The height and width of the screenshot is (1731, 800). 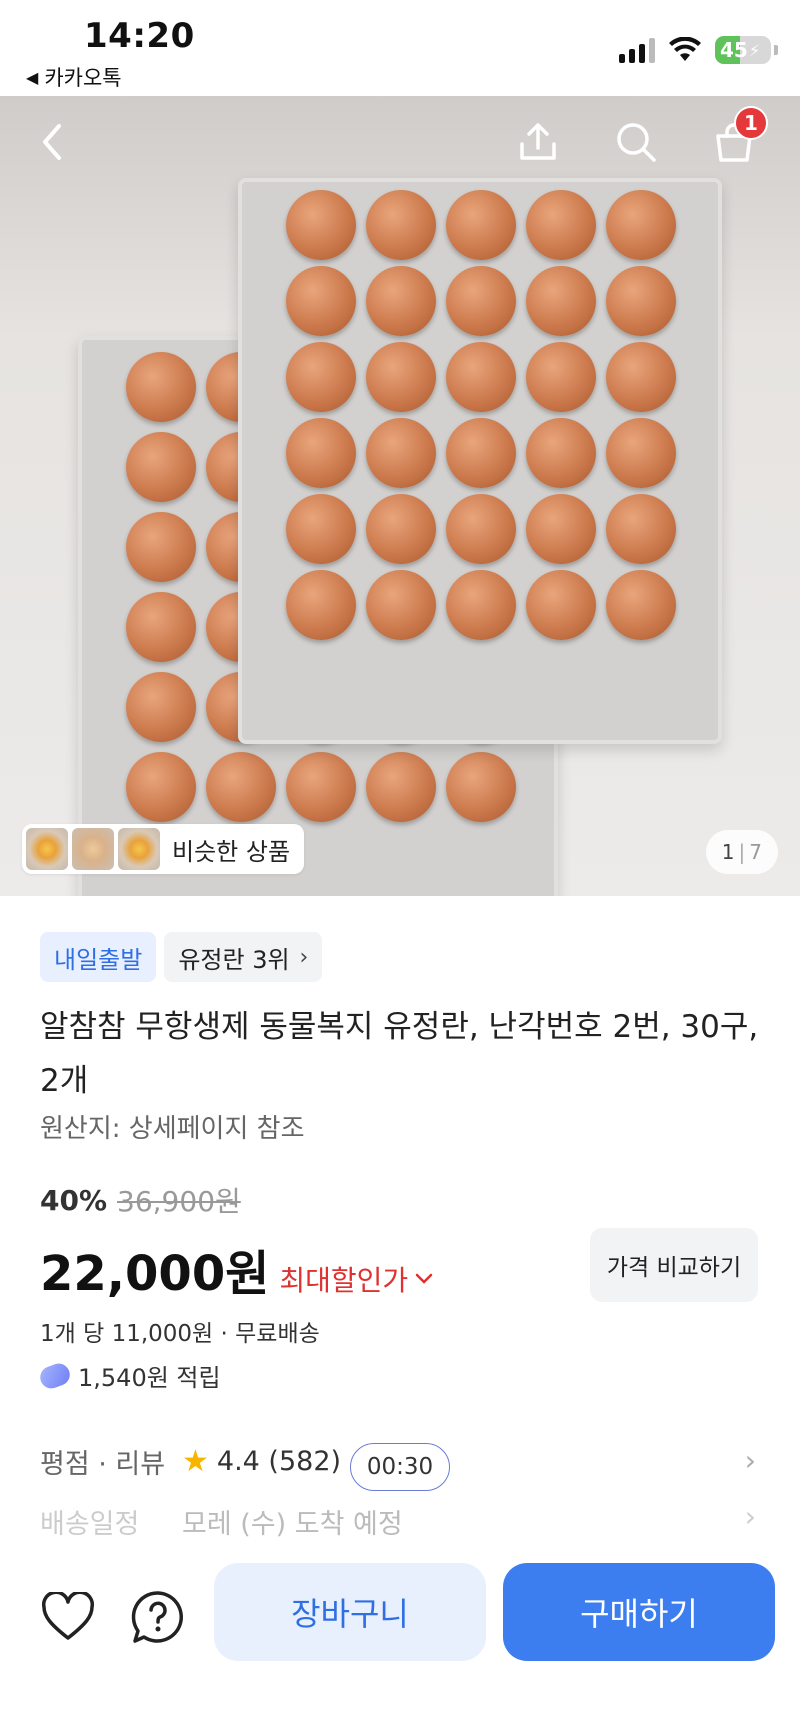 What do you see at coordinates (639, 1612) in the screenshot?
I see `buy-now-button: 구매하기` at bounding box center [639, 1612].